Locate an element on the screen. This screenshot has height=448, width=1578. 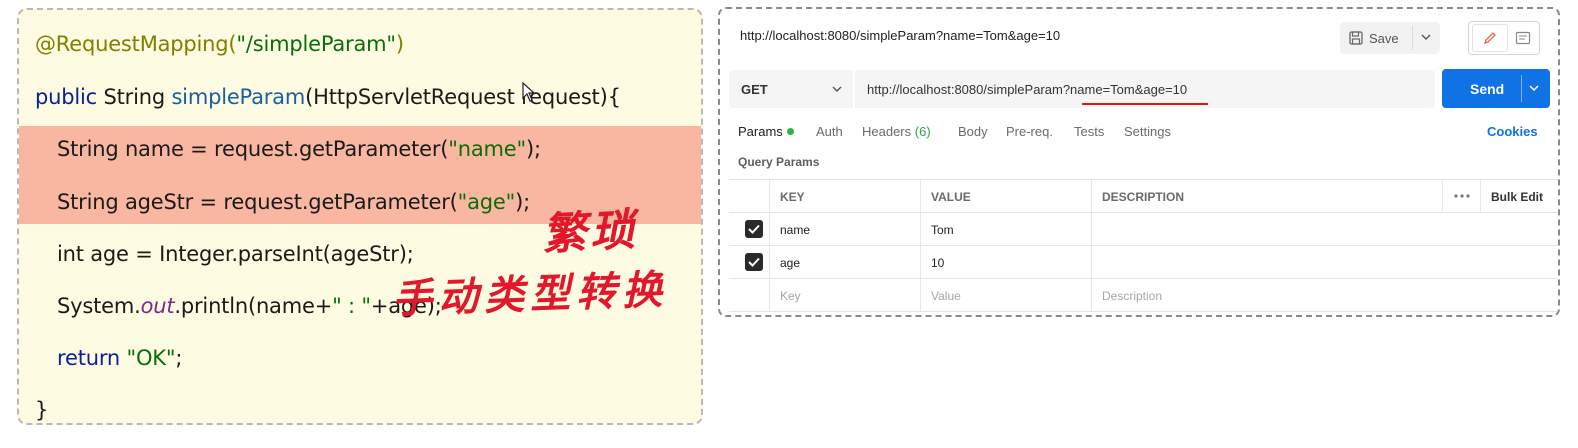
more-horizontal-icon is located at coordinates (1462, 196).